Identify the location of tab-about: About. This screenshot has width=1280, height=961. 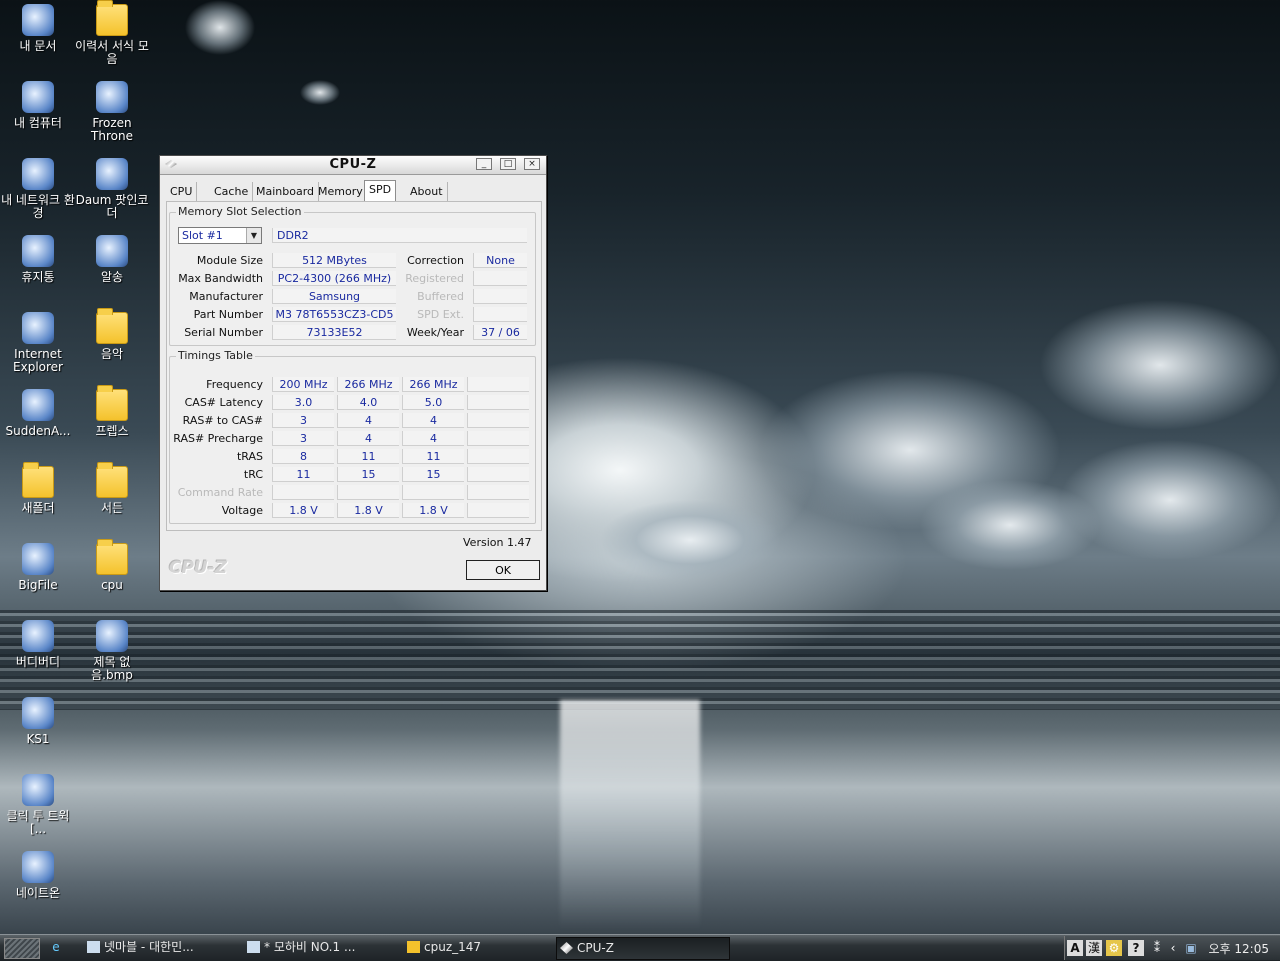
(427, 191).